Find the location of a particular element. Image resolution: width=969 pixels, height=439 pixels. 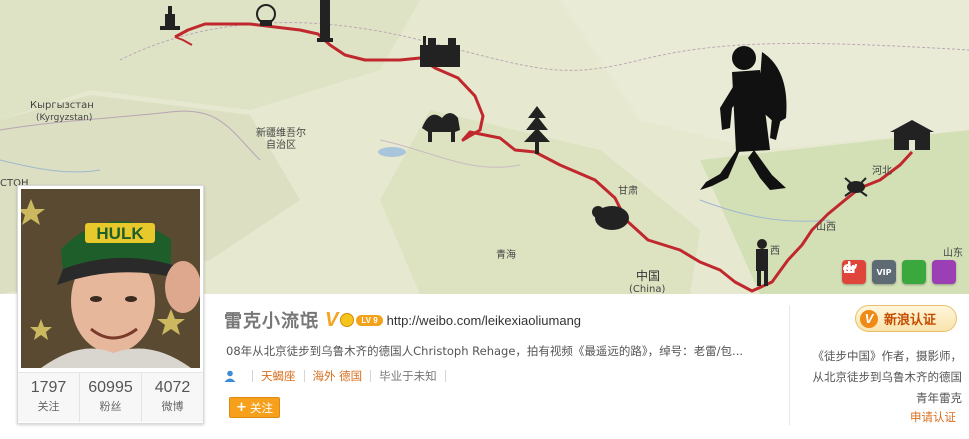

verified-badge-label: 新浪认证 is located at coordinates (910, 320).